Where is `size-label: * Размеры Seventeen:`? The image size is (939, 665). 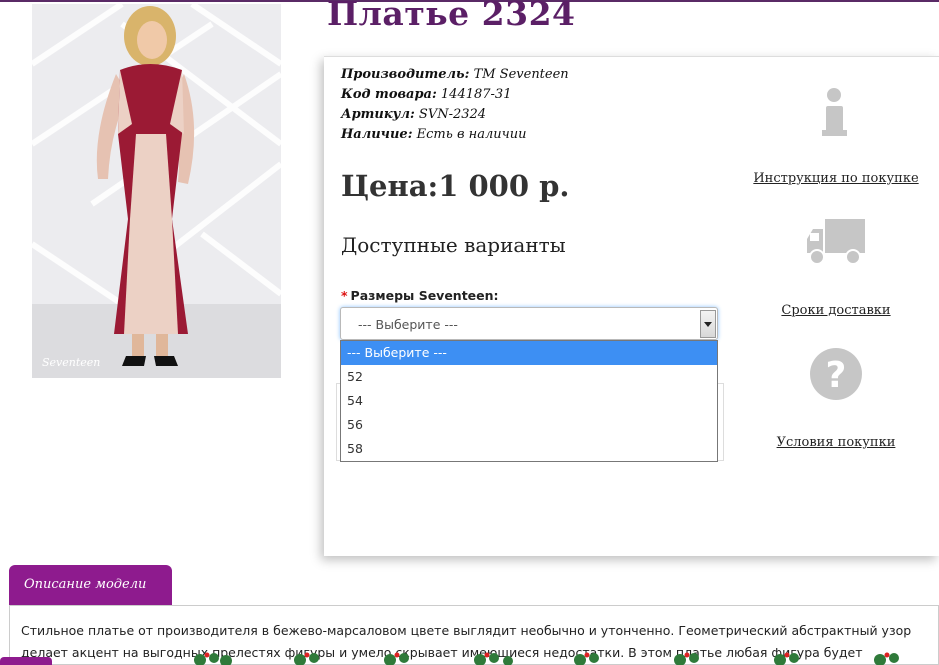 size-label: * Размеры Seventeen: is located at coordinates (420, 295).